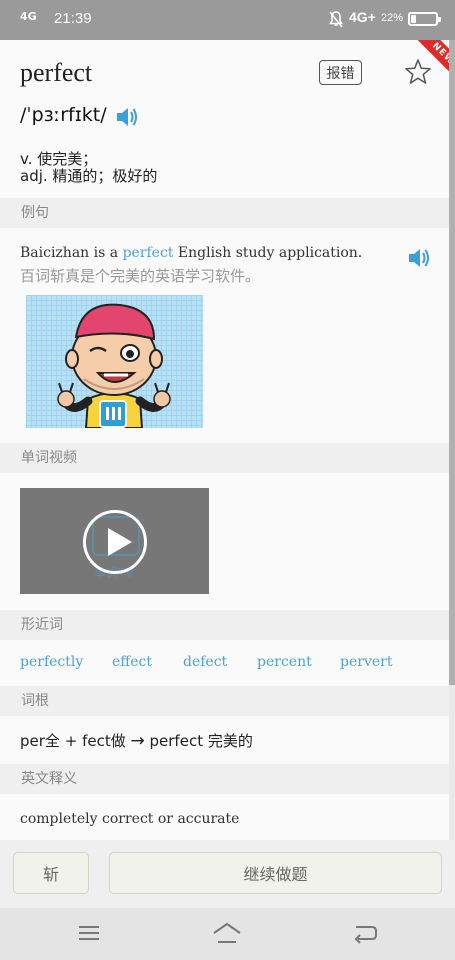 The width and height of the screenshot is (455, 960). Describe the element at coordinates (224, 458) in the screenshot. I see `video-header: 单词视频` at that location.